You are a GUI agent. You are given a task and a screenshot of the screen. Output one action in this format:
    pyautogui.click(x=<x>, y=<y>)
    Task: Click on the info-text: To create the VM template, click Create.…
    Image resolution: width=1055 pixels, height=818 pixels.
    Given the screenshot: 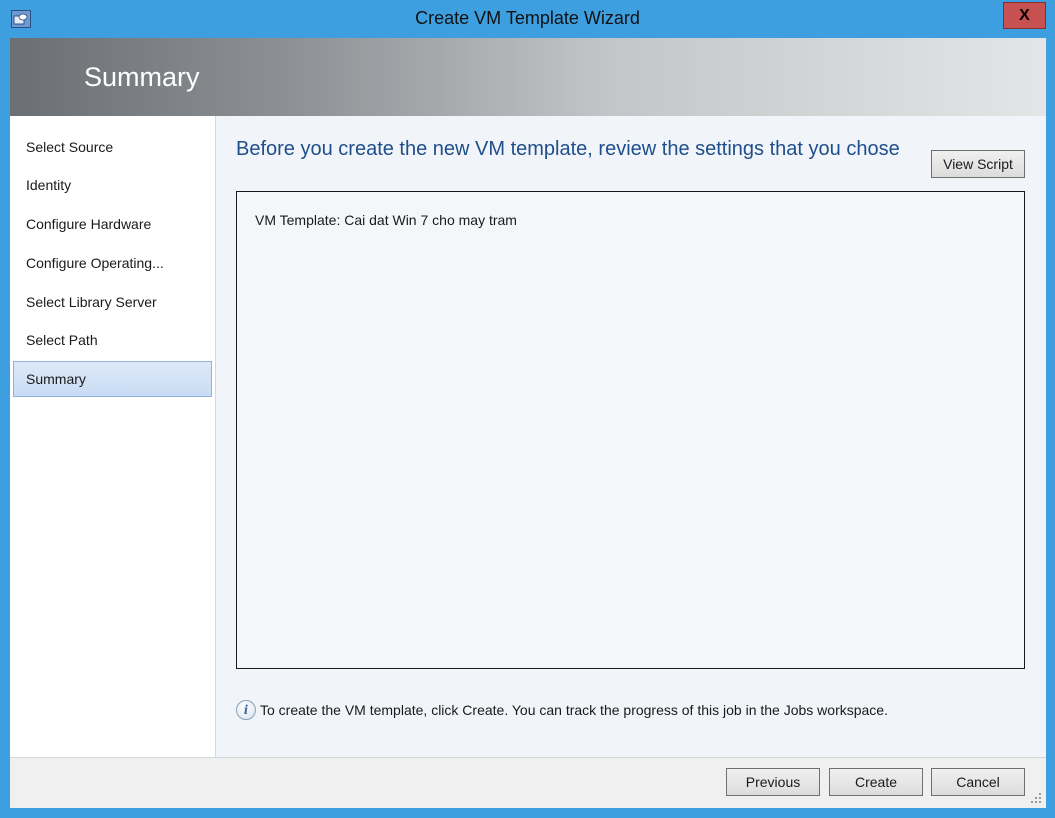 What is the action you would take?
    pyautogui.click(x=574, y=710)
    